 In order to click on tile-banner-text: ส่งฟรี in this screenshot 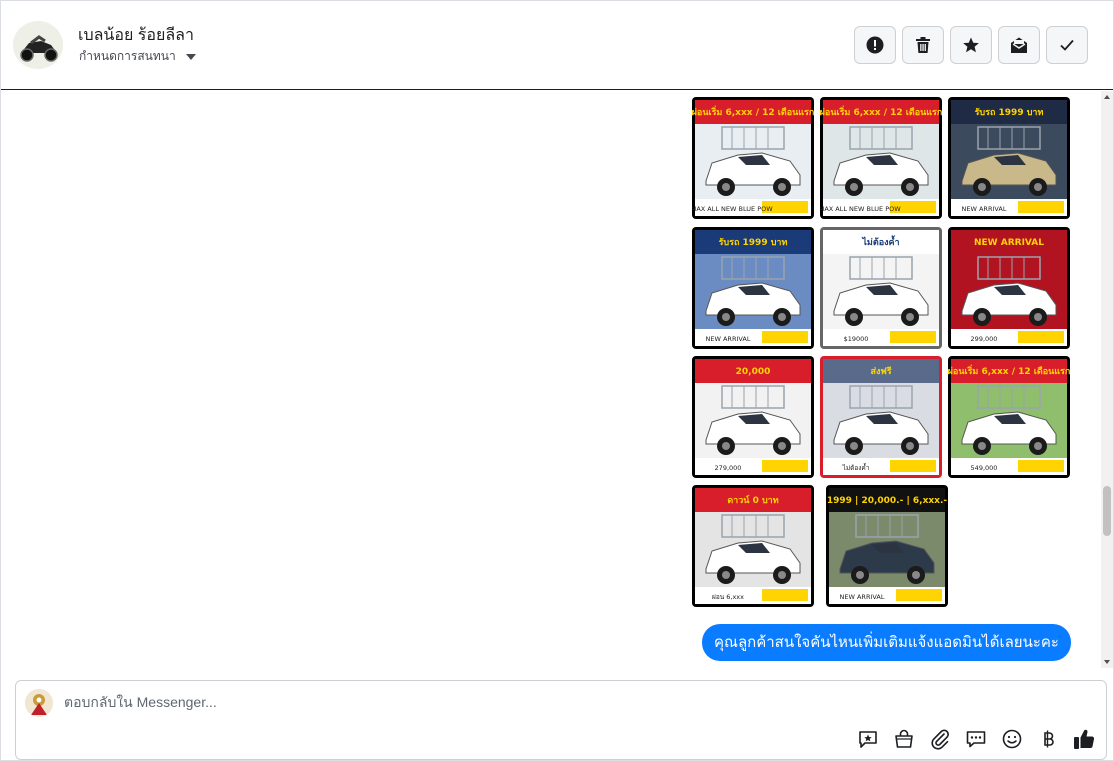, I will do `click(880, 371)`.